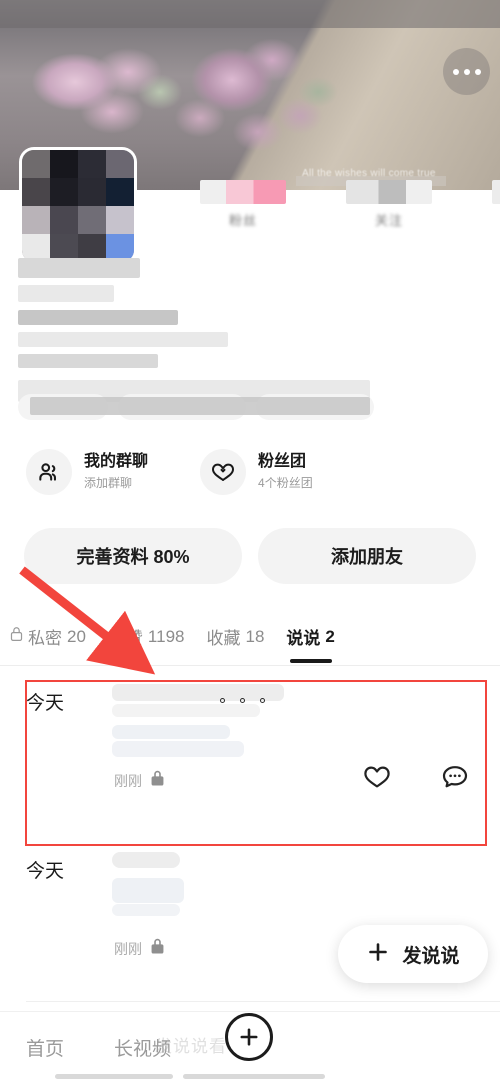 Image resolution: width=500 pixels, height=1083 pixels. Describe the element at coordinates (431, 956) in the screenshot. I see `compose-post-label: 发说说` at that location.